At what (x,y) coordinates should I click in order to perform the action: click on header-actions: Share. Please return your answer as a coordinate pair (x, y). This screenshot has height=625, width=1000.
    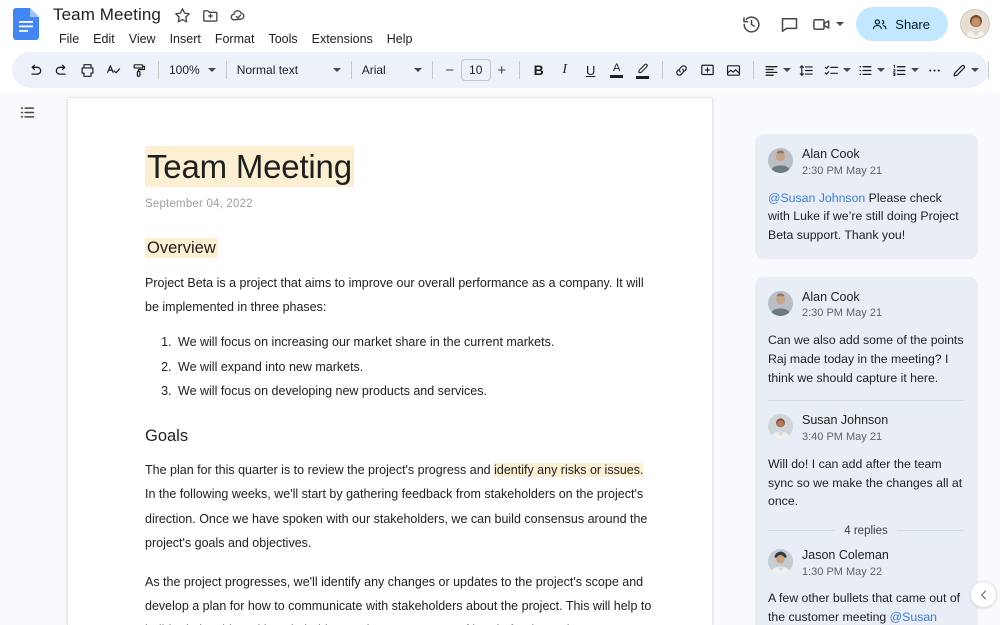
    Looking at the image, I should click on (861, 24).